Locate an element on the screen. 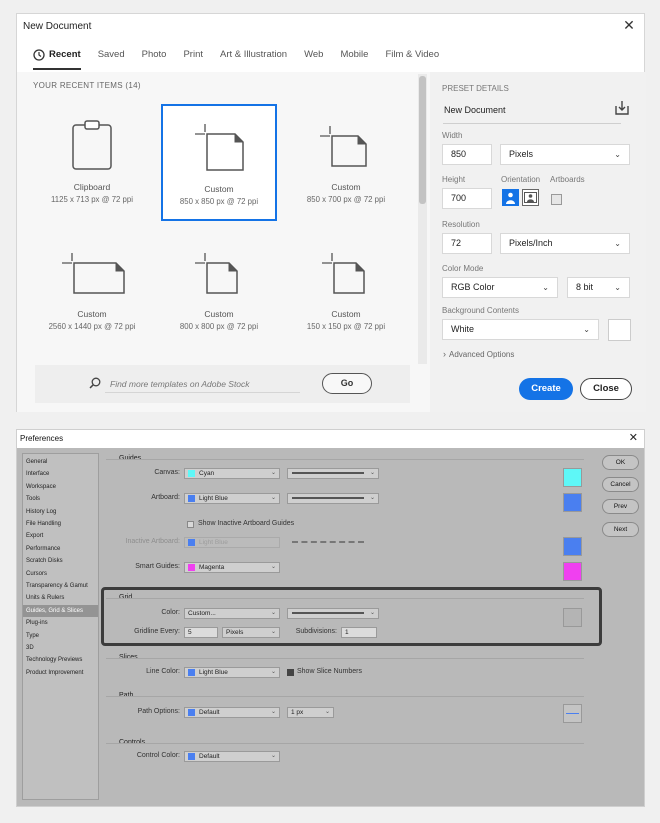  recent-item: Custom 2560 x 1440 px @ 72 ppi is located at coordinates (92, 289).